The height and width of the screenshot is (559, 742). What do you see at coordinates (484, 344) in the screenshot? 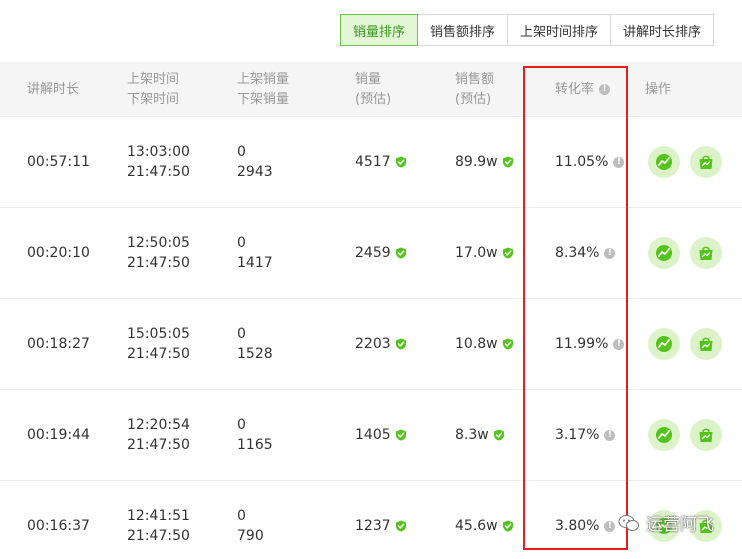
I see `revenue-cell: 10.8w` at bounding box center [484, 344].